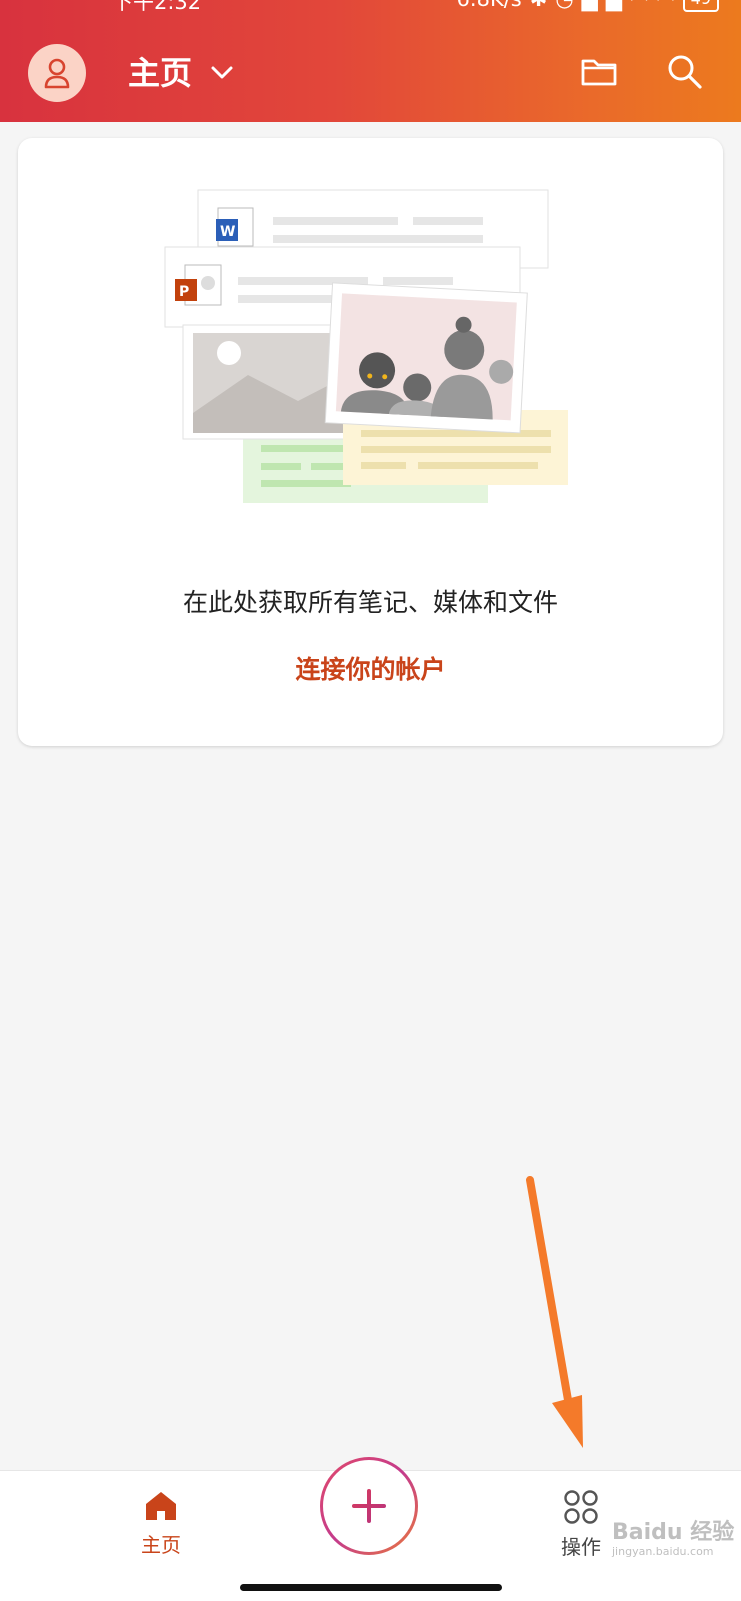 The height and width of the screenshot is (1601, 741). I want to click on search-icon, so click(684, 71).